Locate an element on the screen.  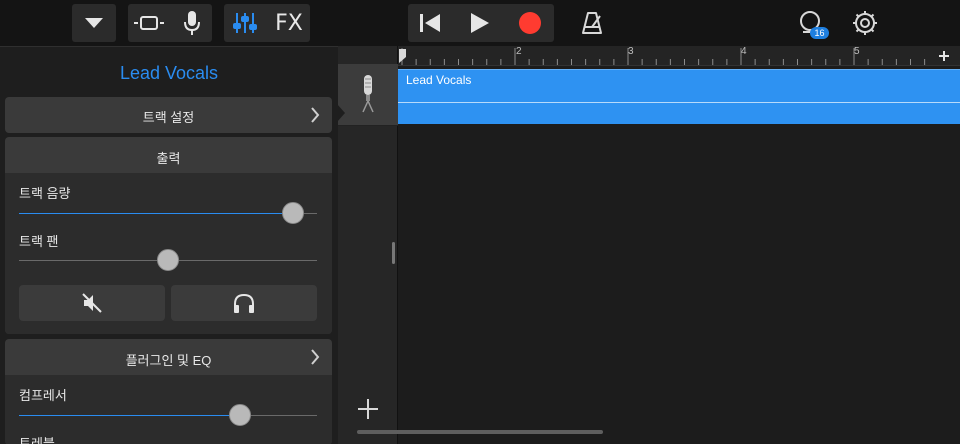
view-group is located at coordinates (170, 23).